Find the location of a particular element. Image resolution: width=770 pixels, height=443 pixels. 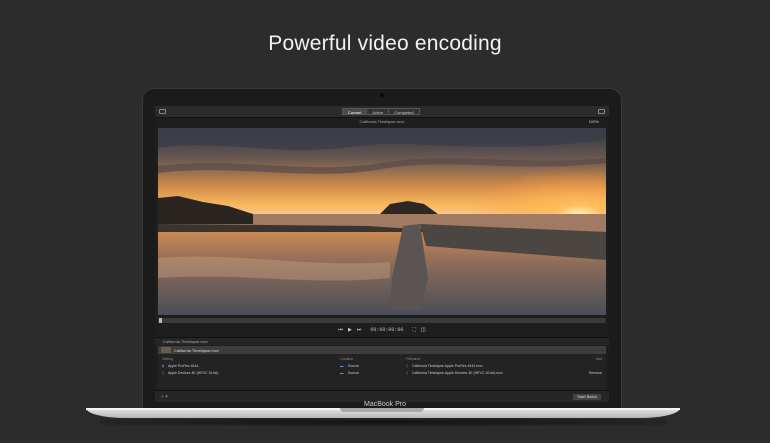

timecode: 00:00:00:00 is located at coordinates (387, 330).